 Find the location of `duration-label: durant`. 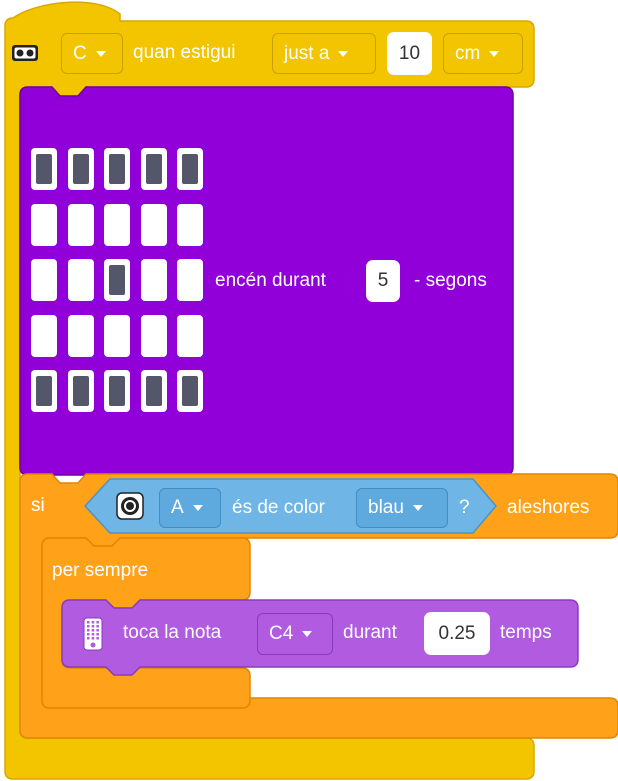

duration-label: durant is located at coordinates (370, 632).